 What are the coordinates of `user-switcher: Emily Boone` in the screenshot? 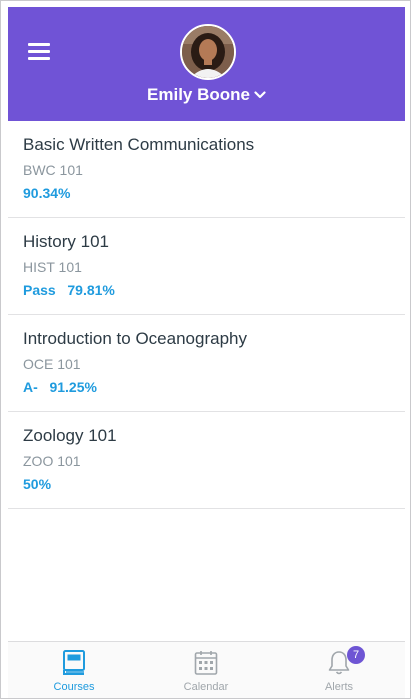 It's located at (206, 95).